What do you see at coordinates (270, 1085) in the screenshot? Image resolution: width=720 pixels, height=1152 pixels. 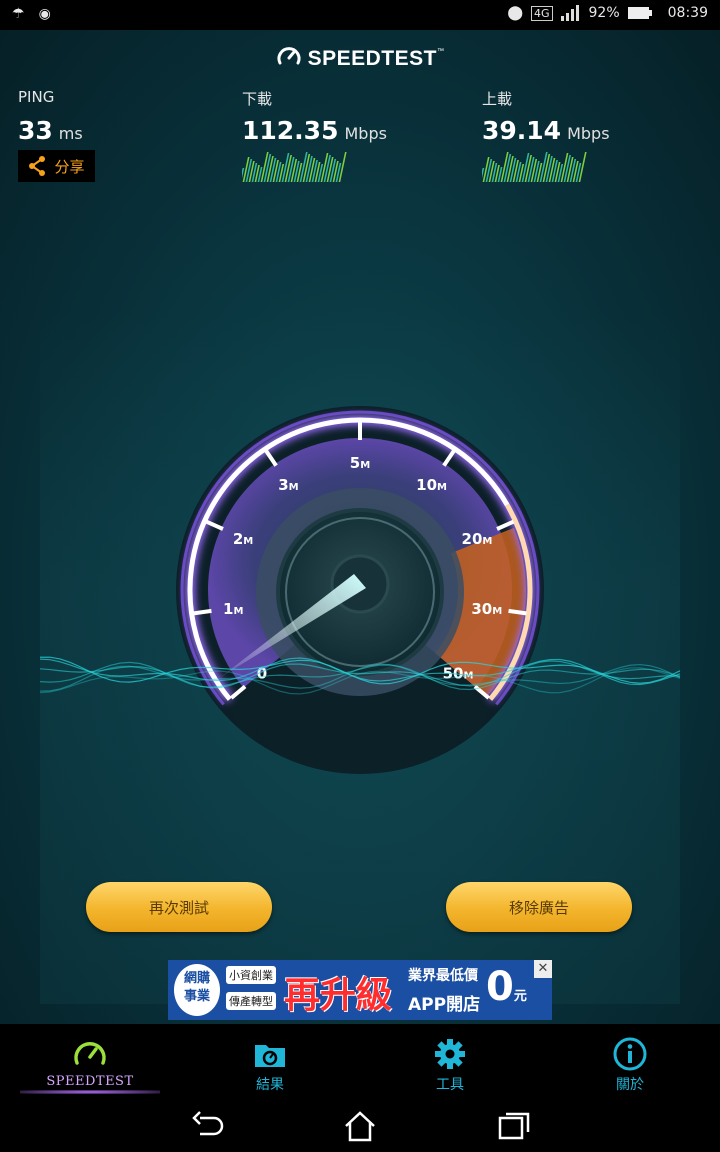 I see `tab-results-label: 結果` at bounding box center [270, 1085].